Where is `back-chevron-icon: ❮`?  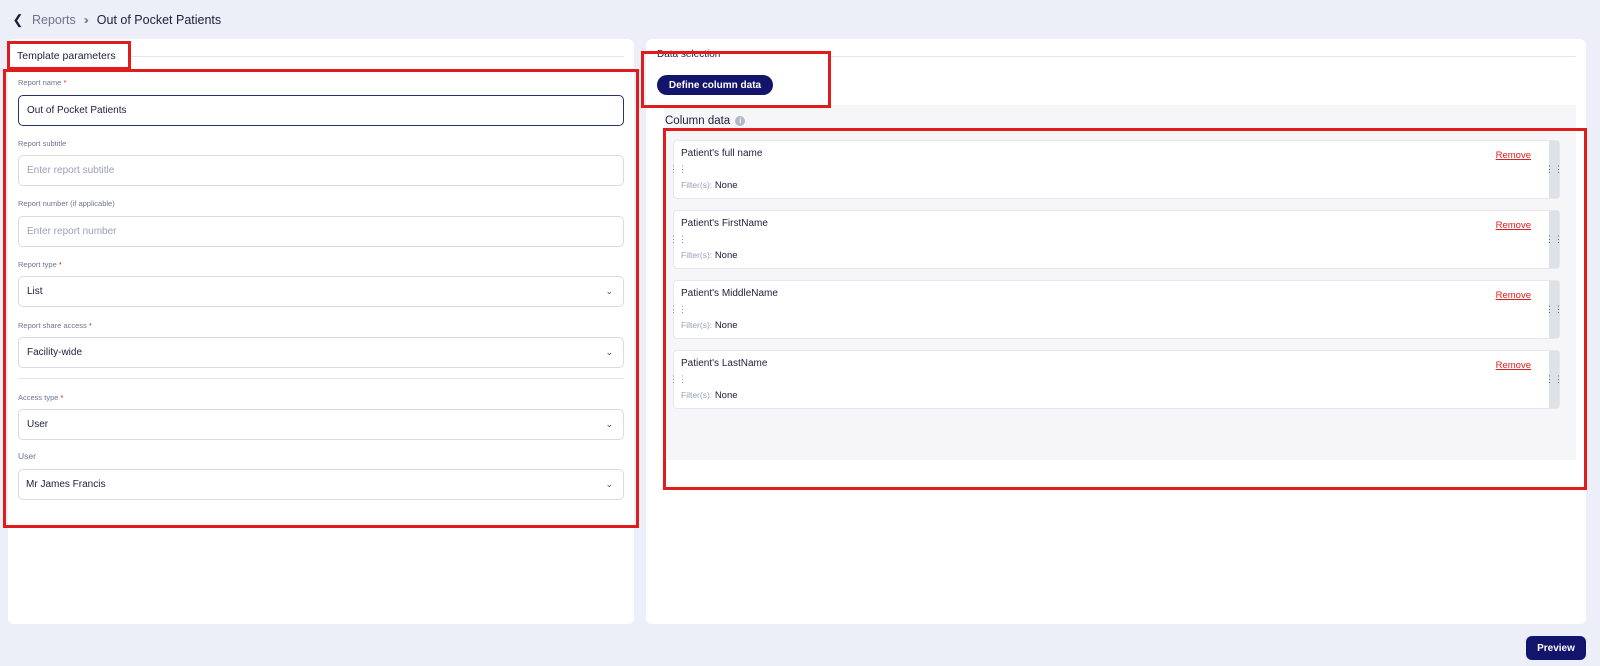
back-chevron-icon: ❮ is located at coordinates (18, 20).